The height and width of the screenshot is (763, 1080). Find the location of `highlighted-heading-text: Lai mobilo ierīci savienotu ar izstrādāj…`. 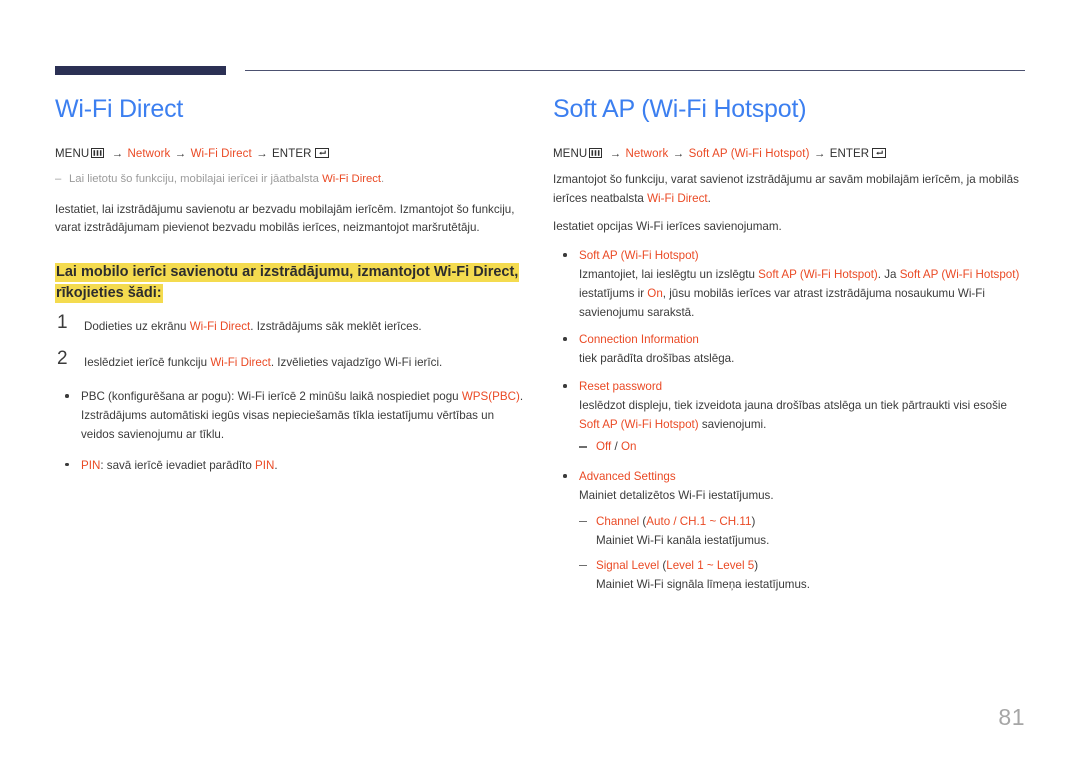

highlighted-heading-text: Lai mobilo ierīci savienotu ar izstrādāj… is located at coordinates (287, 283).